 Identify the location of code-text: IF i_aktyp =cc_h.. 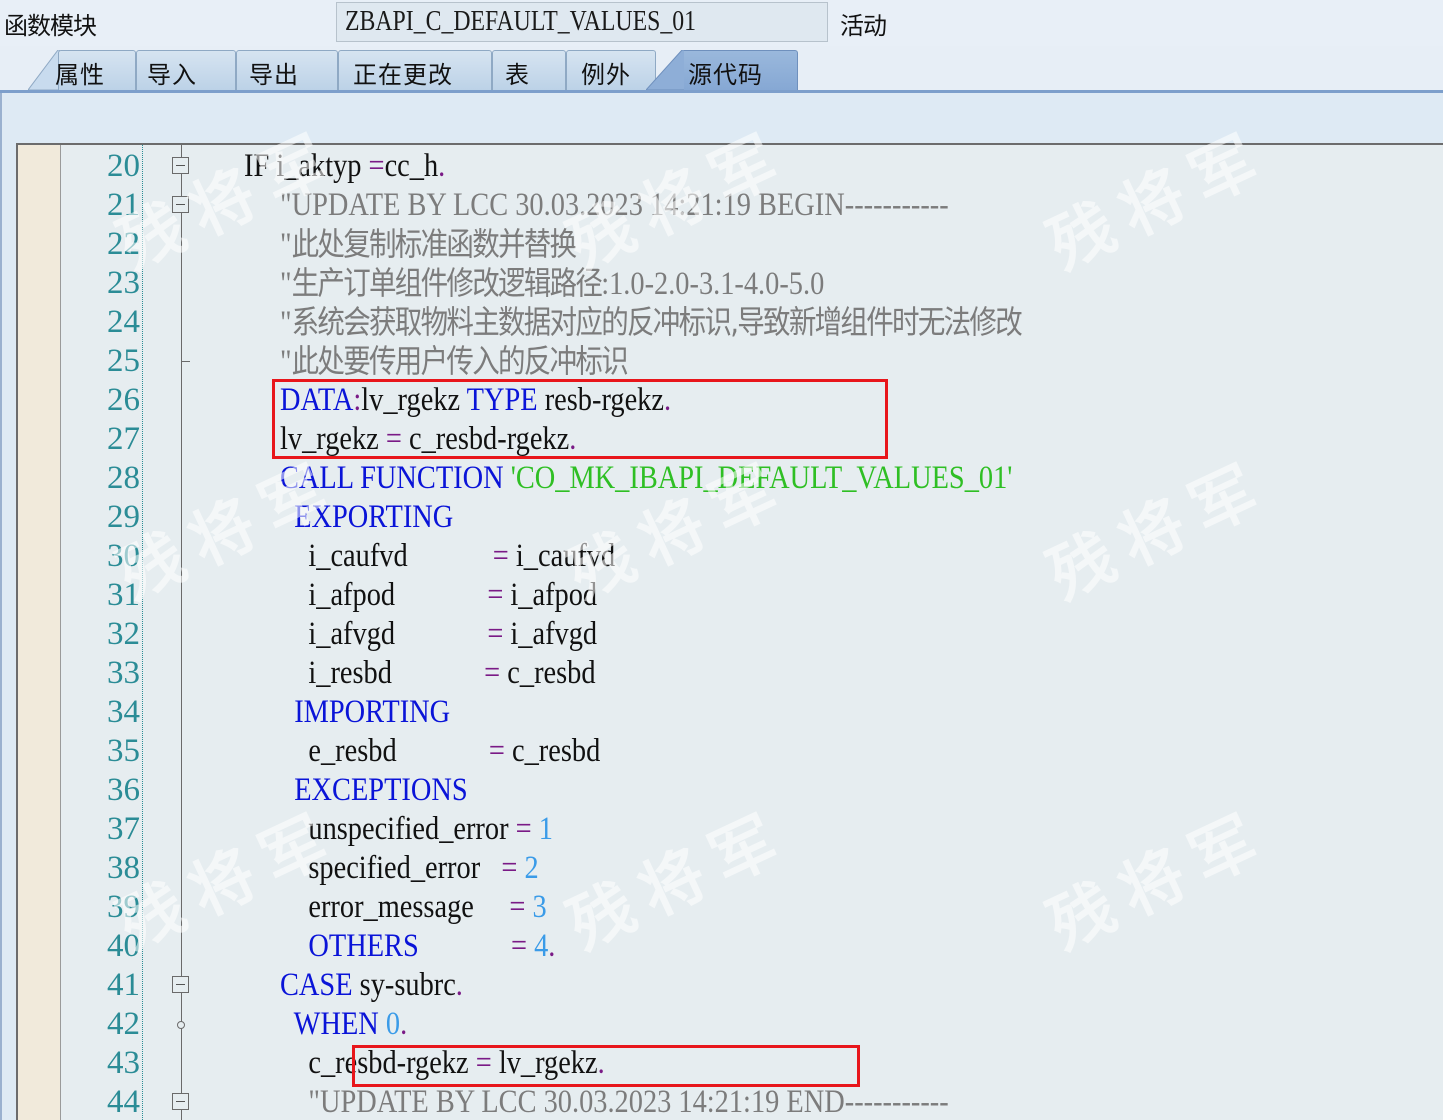
(344, 166).